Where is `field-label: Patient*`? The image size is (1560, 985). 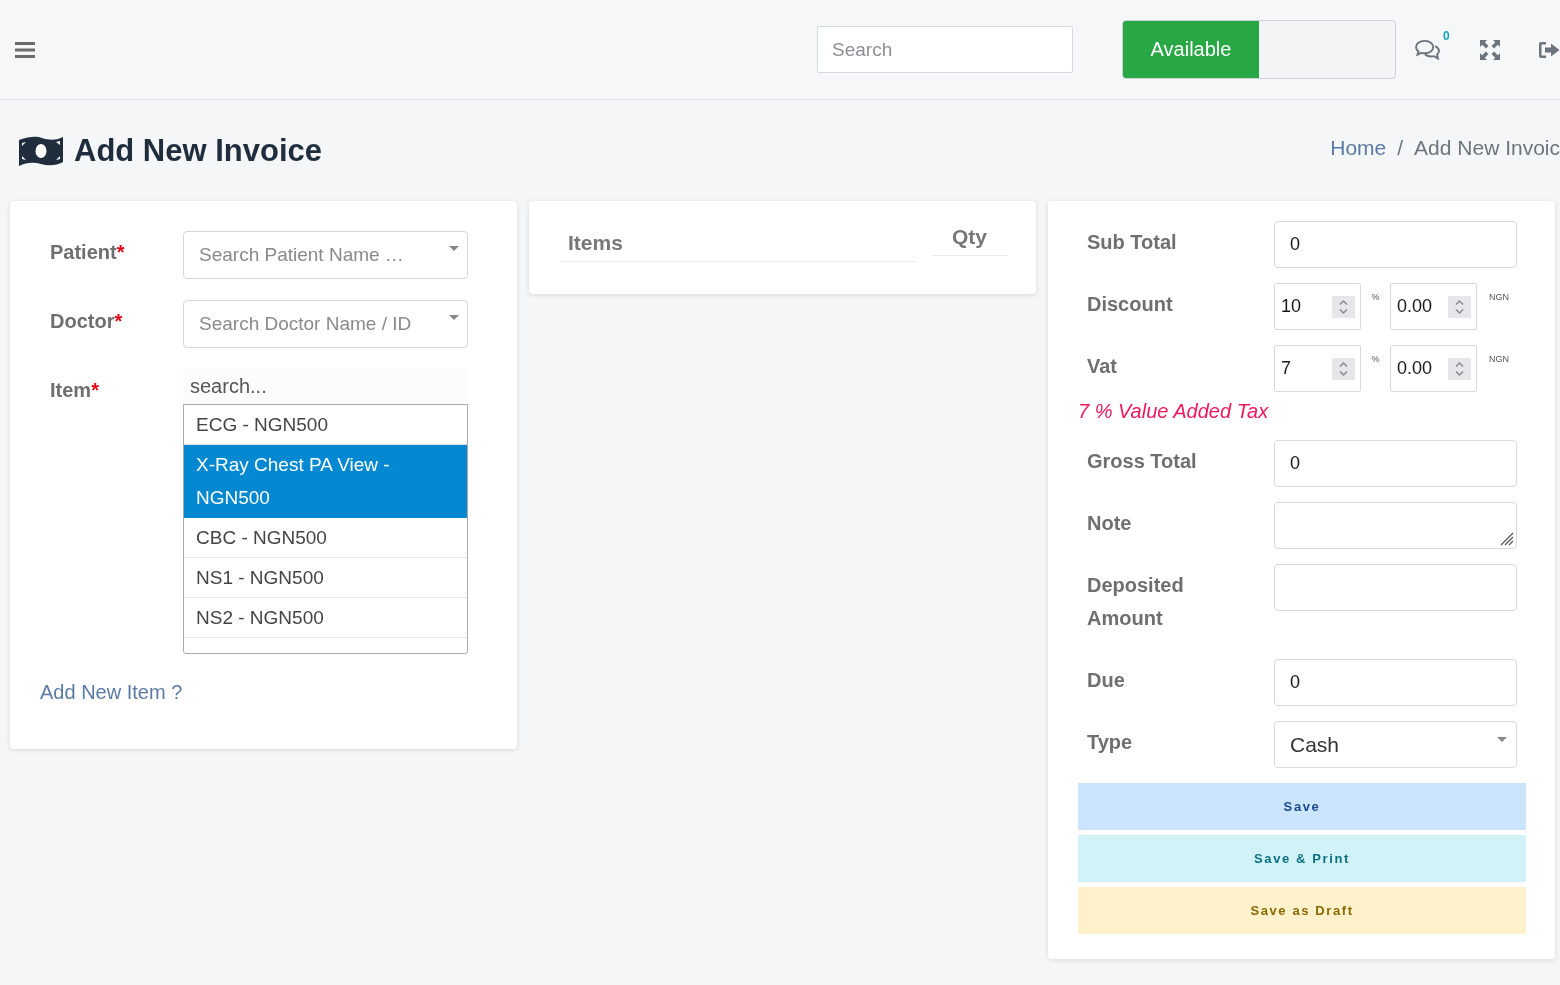 field-label: Patient* is located at coordinates (87, 252).